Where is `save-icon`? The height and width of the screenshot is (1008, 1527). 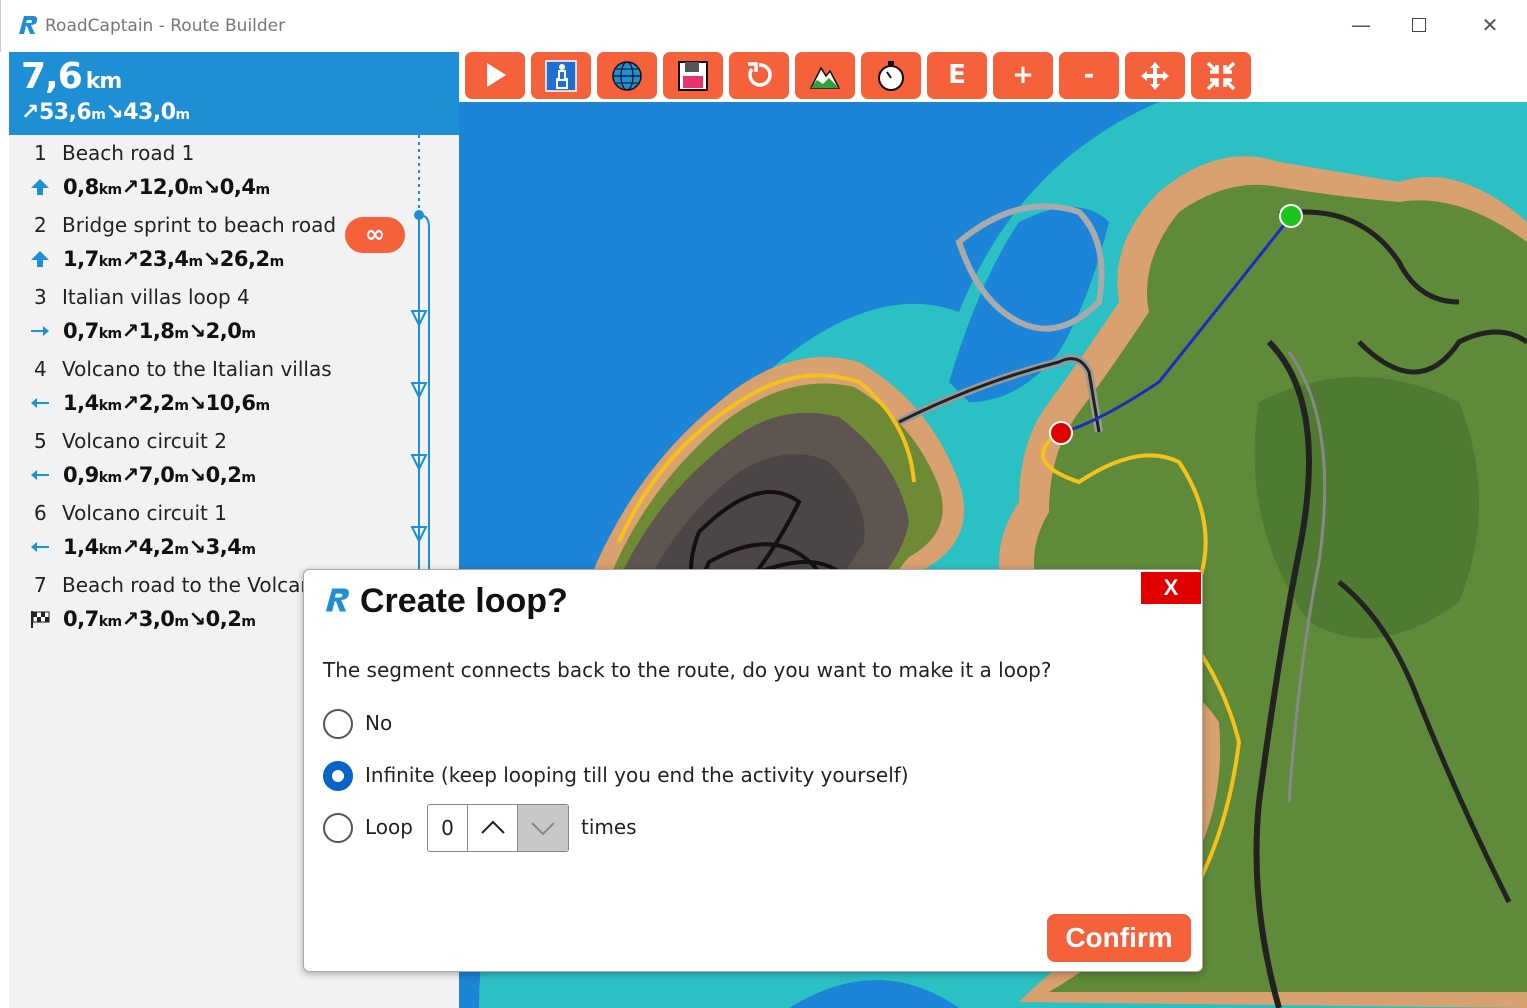
save-icon is located at coordinates (693, 76).